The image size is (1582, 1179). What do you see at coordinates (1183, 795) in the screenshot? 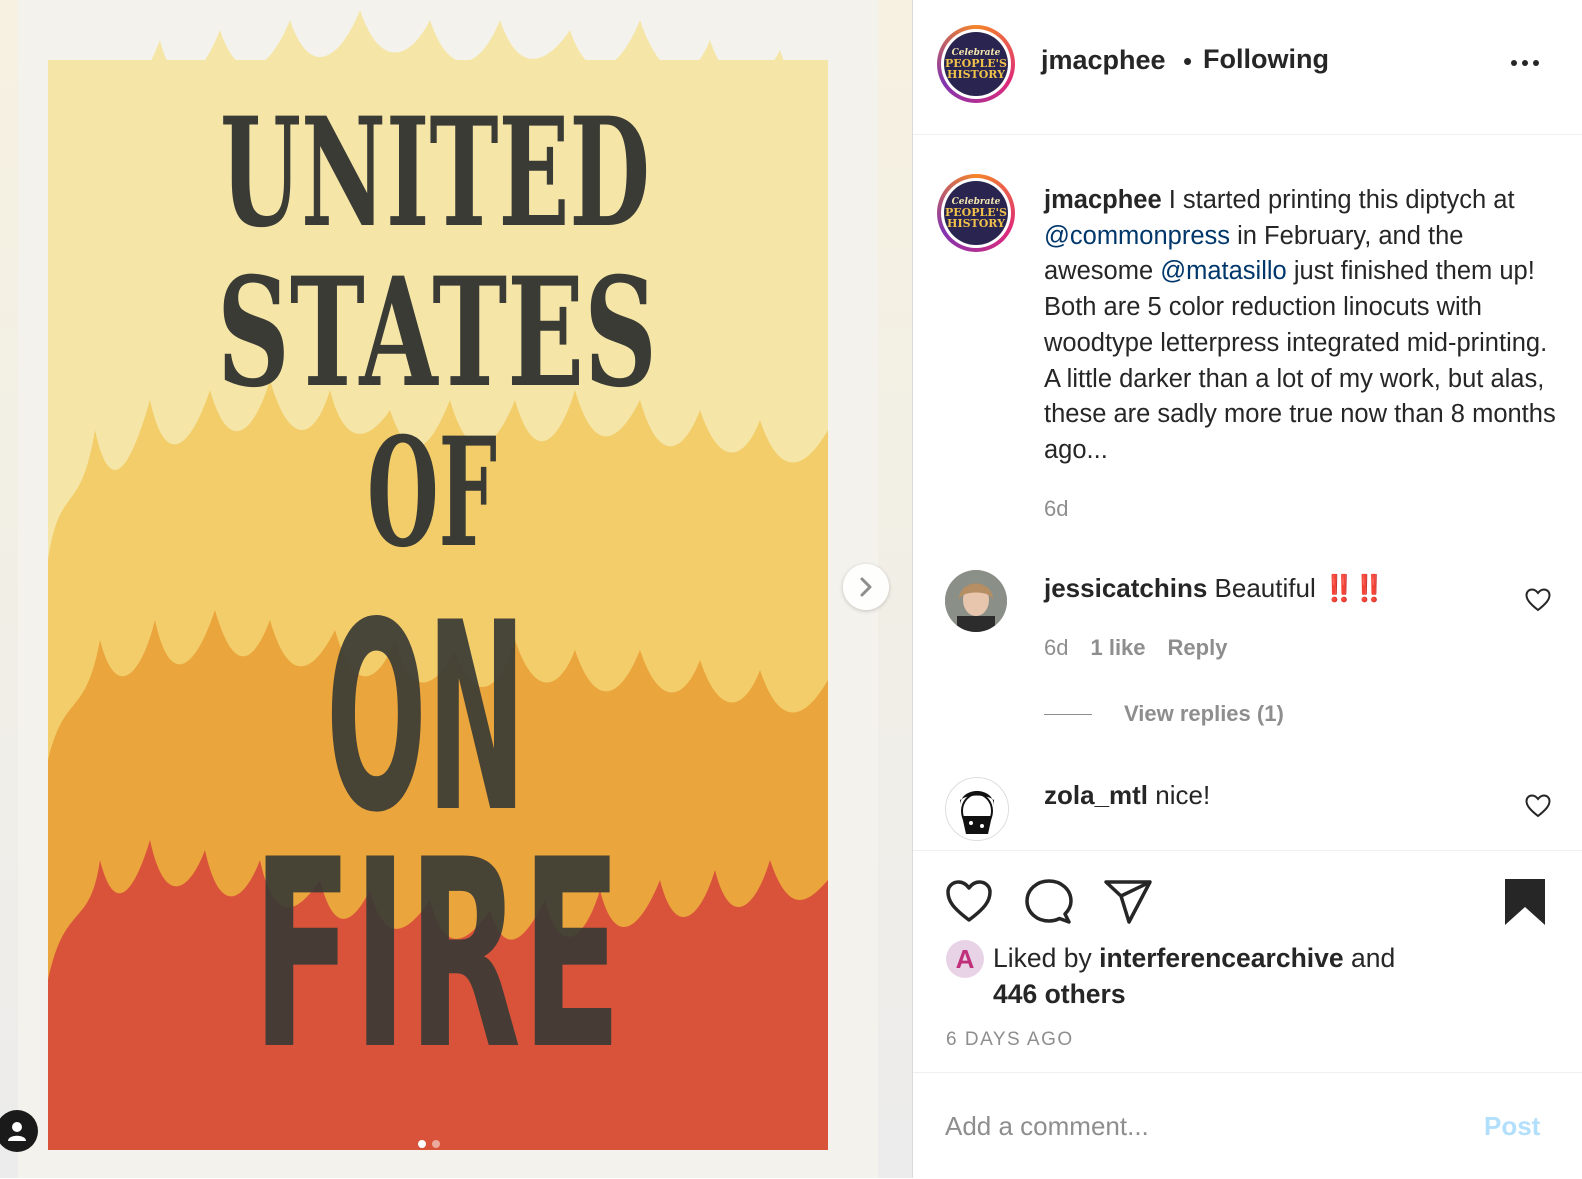
I see `comment-body: nice!` at bounding box center [1183, 795].